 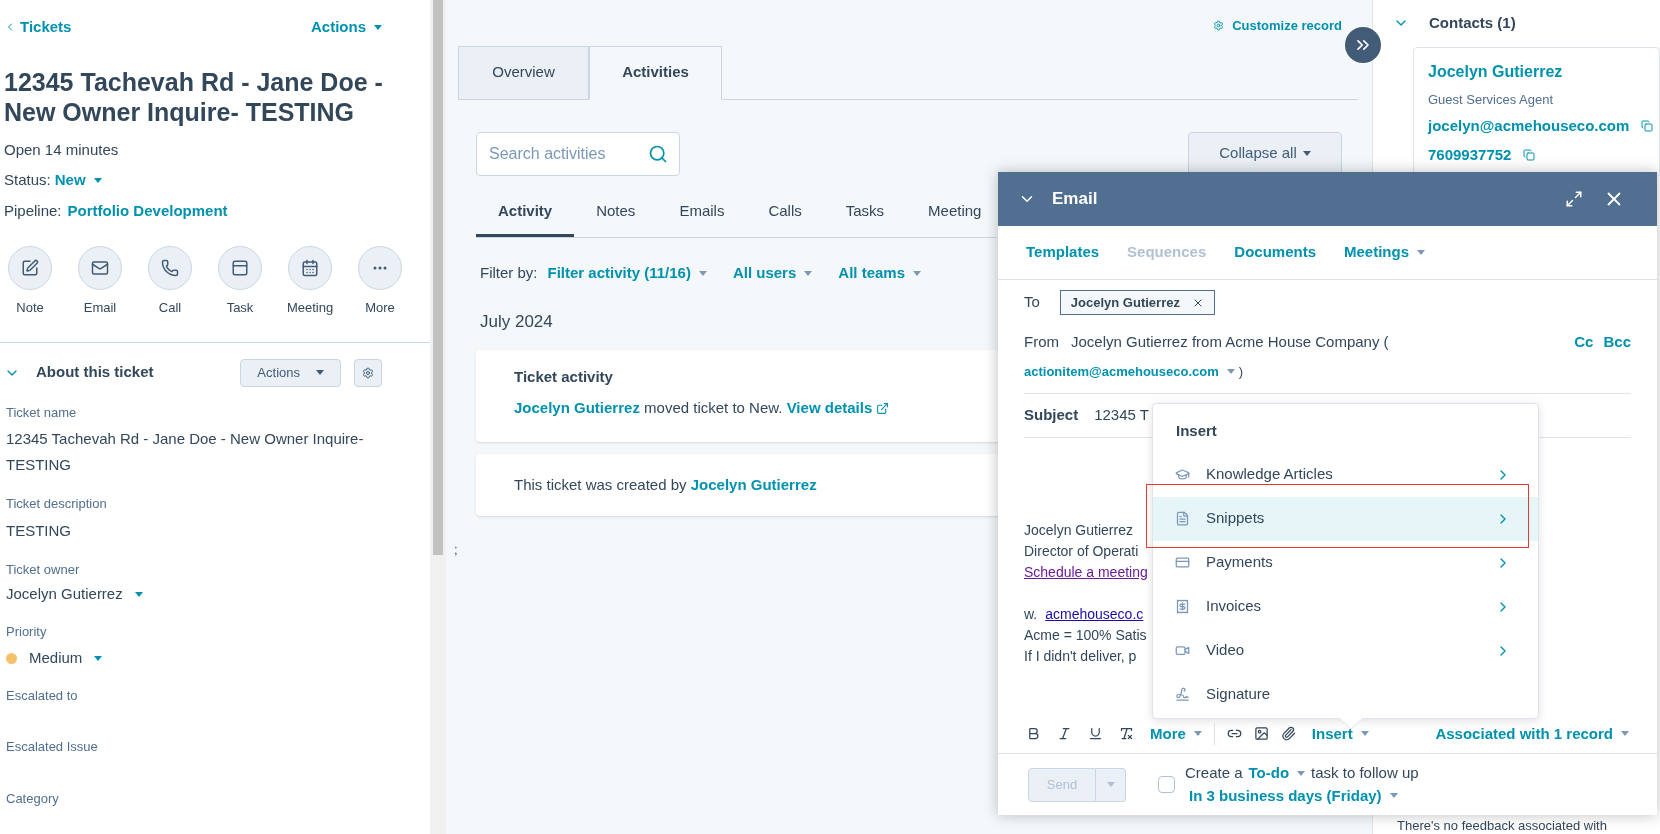 What do you see at coordinates (1617, 342) in the screenshot?
I see `bcc-link: Bcc` at bounding box center [1617, 342].